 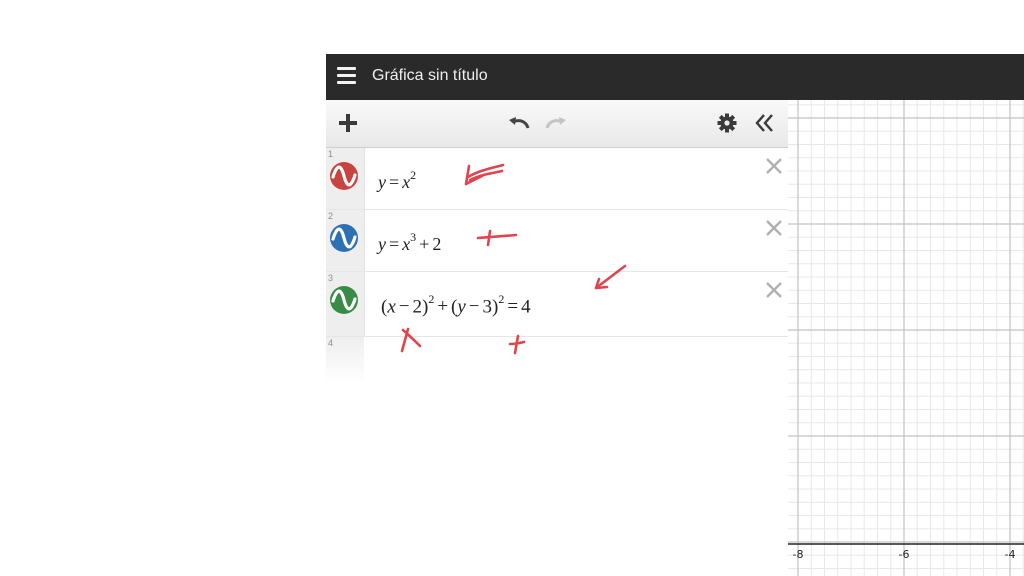 What do you see at coordinates (331, 343) in the screenshot?
I see `expression-number: 4` at bounding box center [331, 343].